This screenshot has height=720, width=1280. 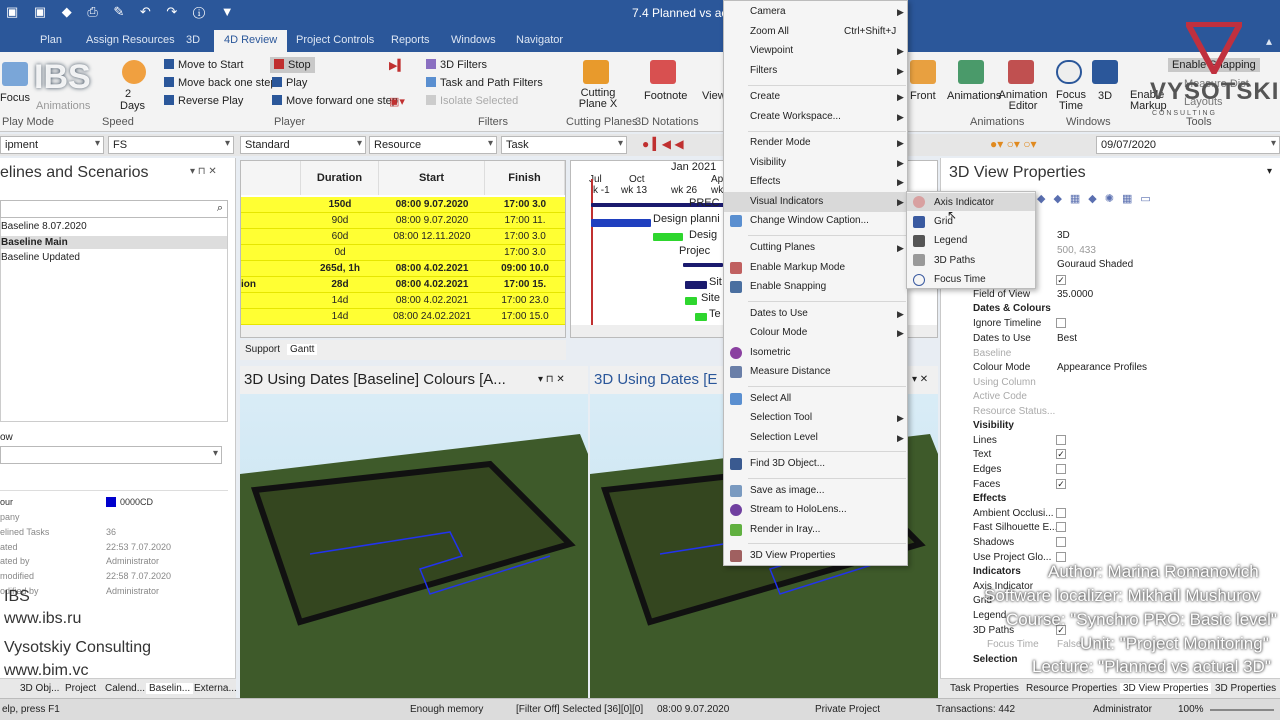 I want to click on table-row: 150d 08:00 9.07.2020 17:00 3.0, so click(x=403, y=205).